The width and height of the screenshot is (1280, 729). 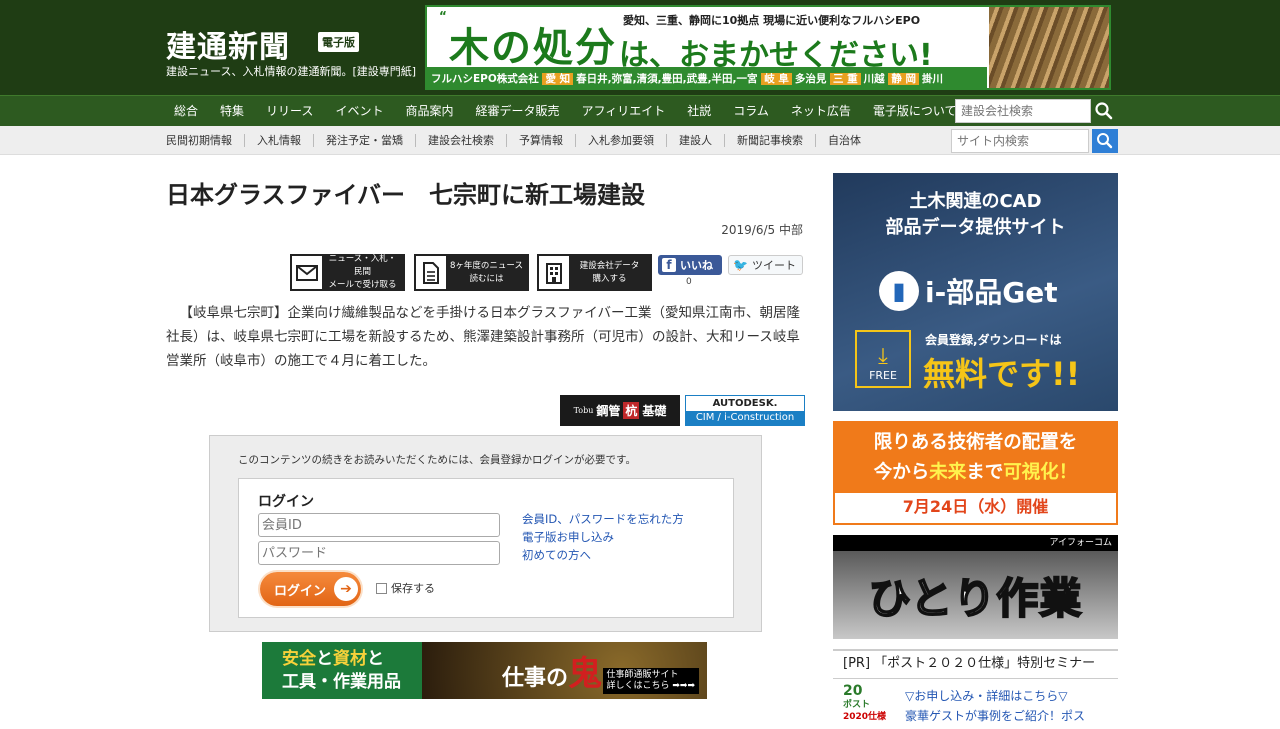 I want to click on nav-item-general: 総合, so click(x=185, y=110).